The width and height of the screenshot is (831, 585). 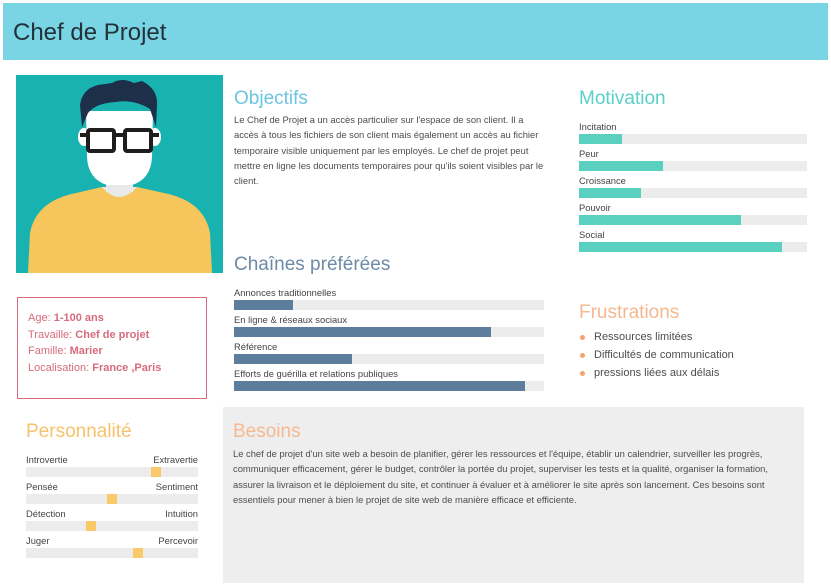 What do you see at coordinates (622, 98) in the screenshot?
I see `motivation-title: Motivation` at bounding box center [622, 98].